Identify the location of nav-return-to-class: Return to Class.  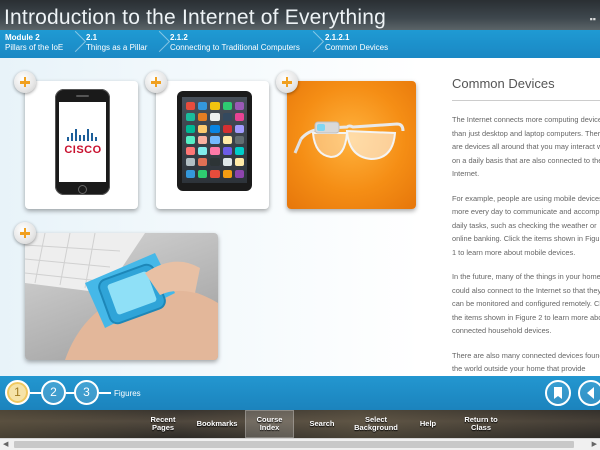
(481, 424).